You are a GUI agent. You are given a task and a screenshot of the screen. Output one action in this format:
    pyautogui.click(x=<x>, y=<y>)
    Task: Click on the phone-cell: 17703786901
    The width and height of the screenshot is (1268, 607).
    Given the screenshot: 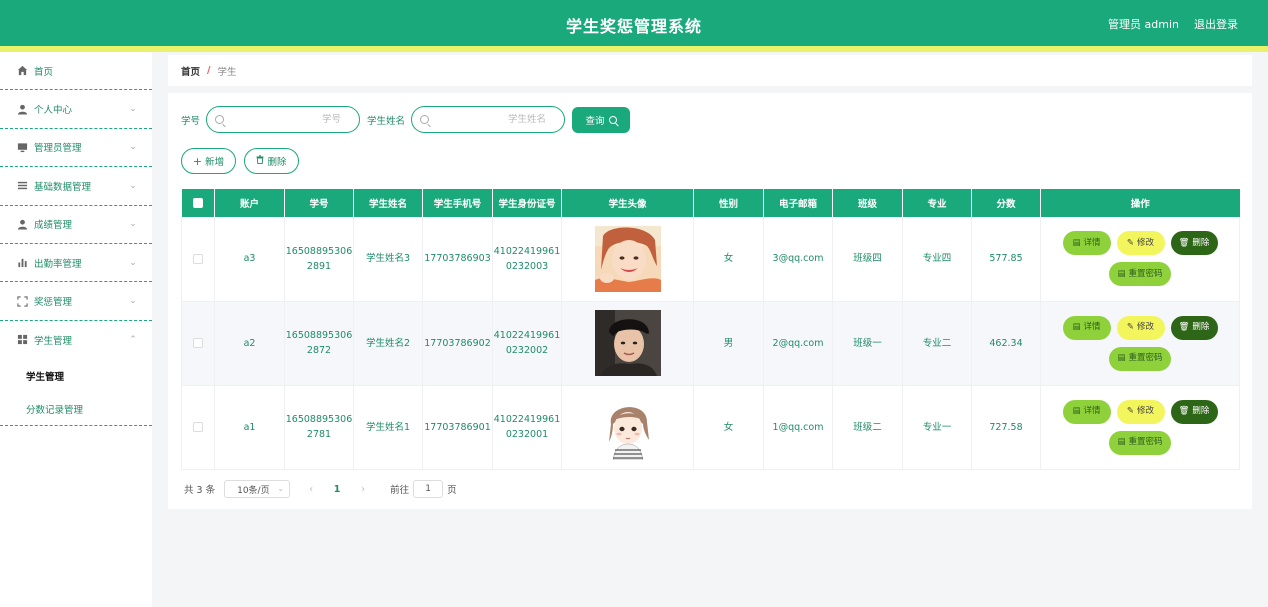 What is the action you would take?
    pyautogui.click(x=457, y=427)
    